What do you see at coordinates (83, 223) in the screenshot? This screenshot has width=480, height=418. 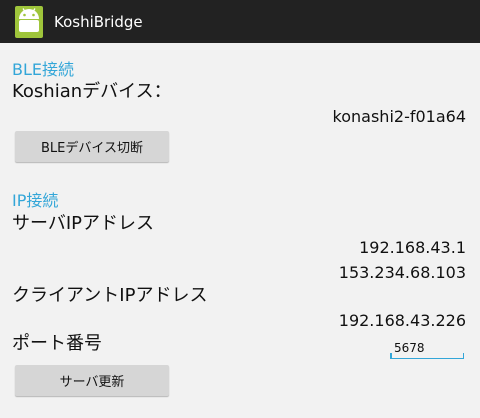 I see `server-ip-label: サーバIPアドレス` at bounding box center [83, 223].